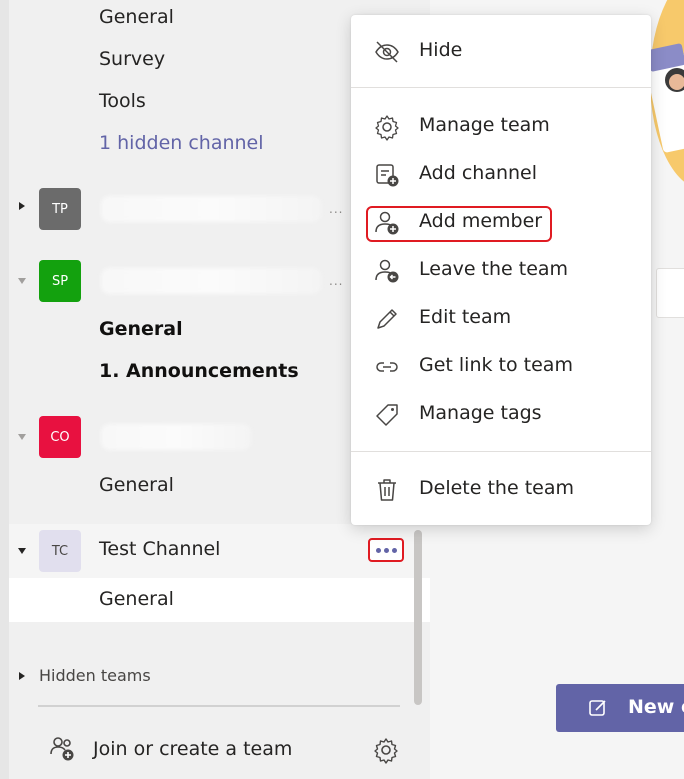 This screenshot has height=779, width=684. I want to click on menu-item-get-link: Get link to team, so click(501, 366).